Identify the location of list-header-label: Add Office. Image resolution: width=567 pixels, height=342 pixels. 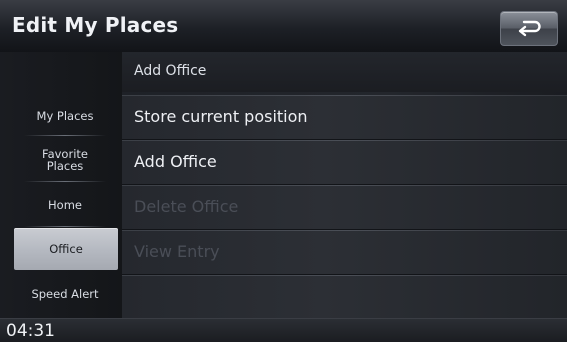
(170, 71).